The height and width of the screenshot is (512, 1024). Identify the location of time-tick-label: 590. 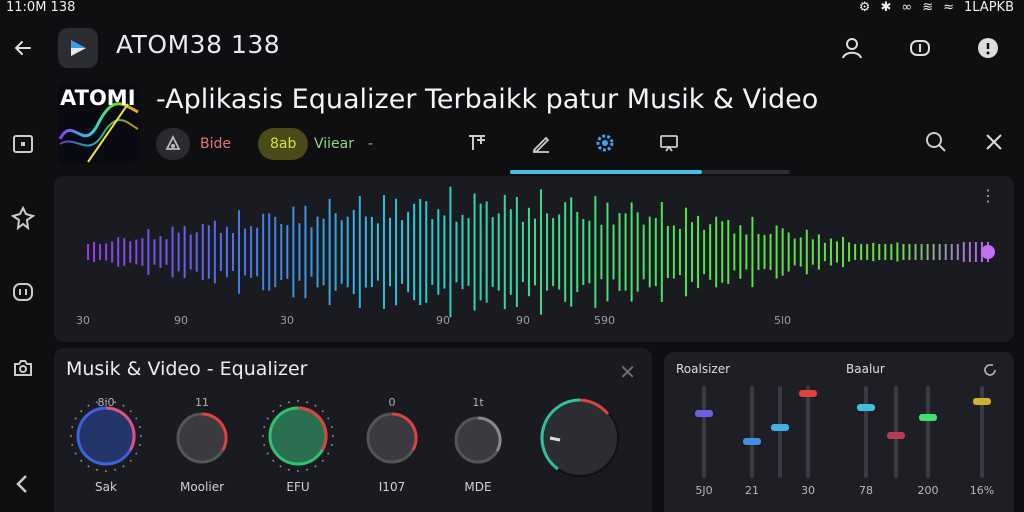
(604, 320).